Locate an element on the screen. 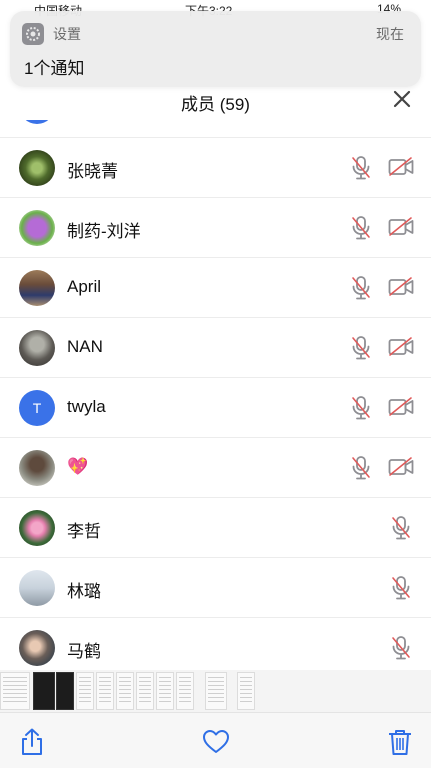 The height and width of the screenshot is (768, 431). delete-button is located at coordinates (400, 742).